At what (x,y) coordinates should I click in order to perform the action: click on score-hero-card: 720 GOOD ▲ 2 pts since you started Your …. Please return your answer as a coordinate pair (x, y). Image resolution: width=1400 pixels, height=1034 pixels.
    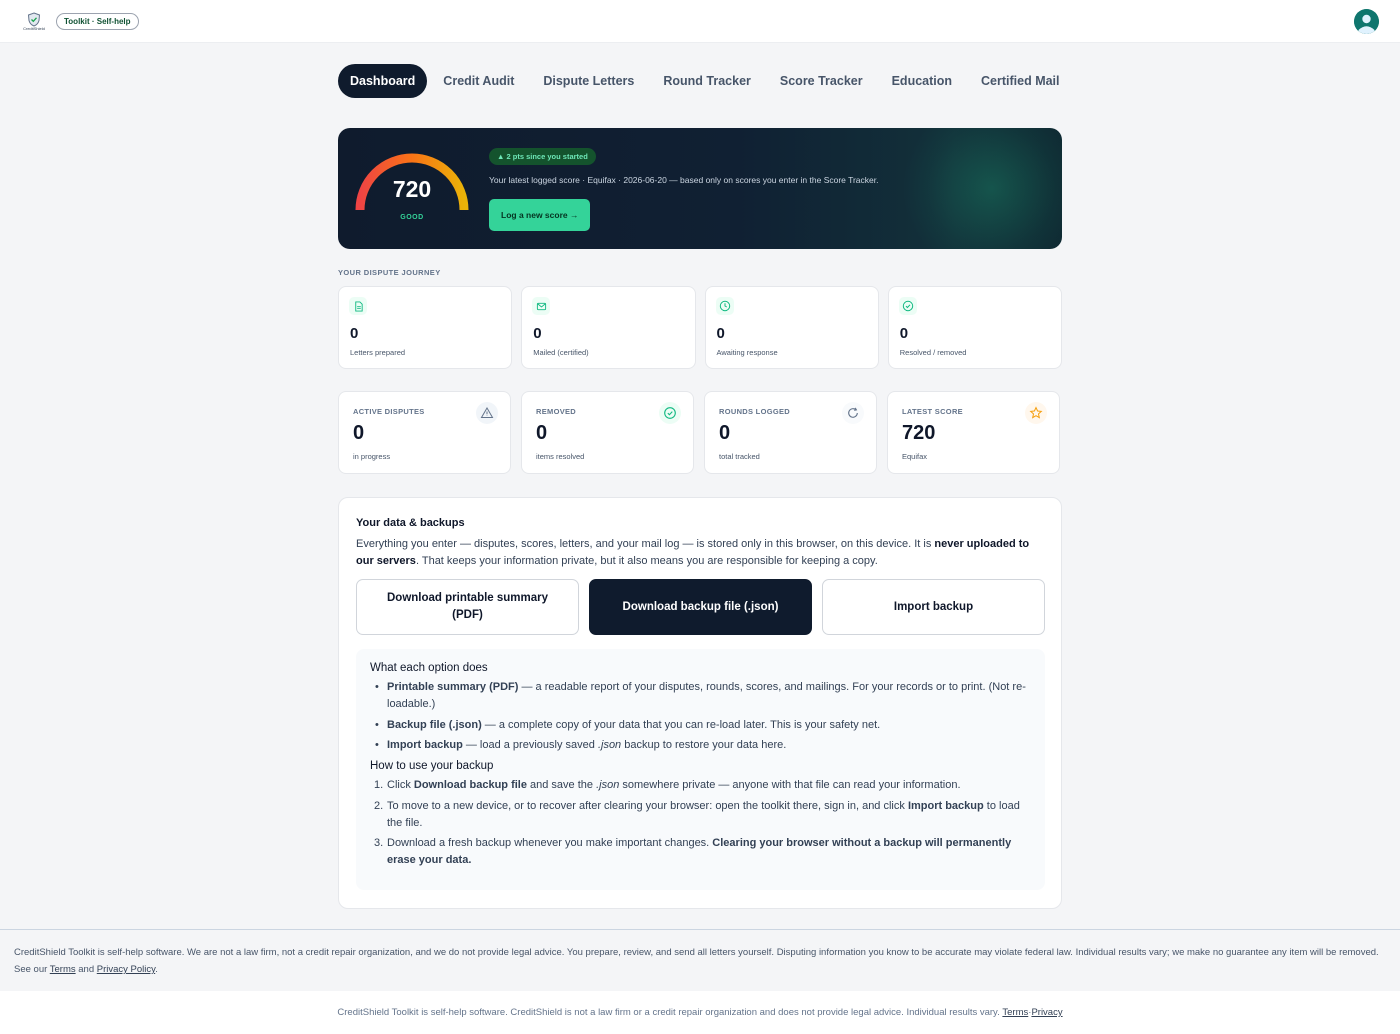
    Looking at the image, I should click on (700, 188).